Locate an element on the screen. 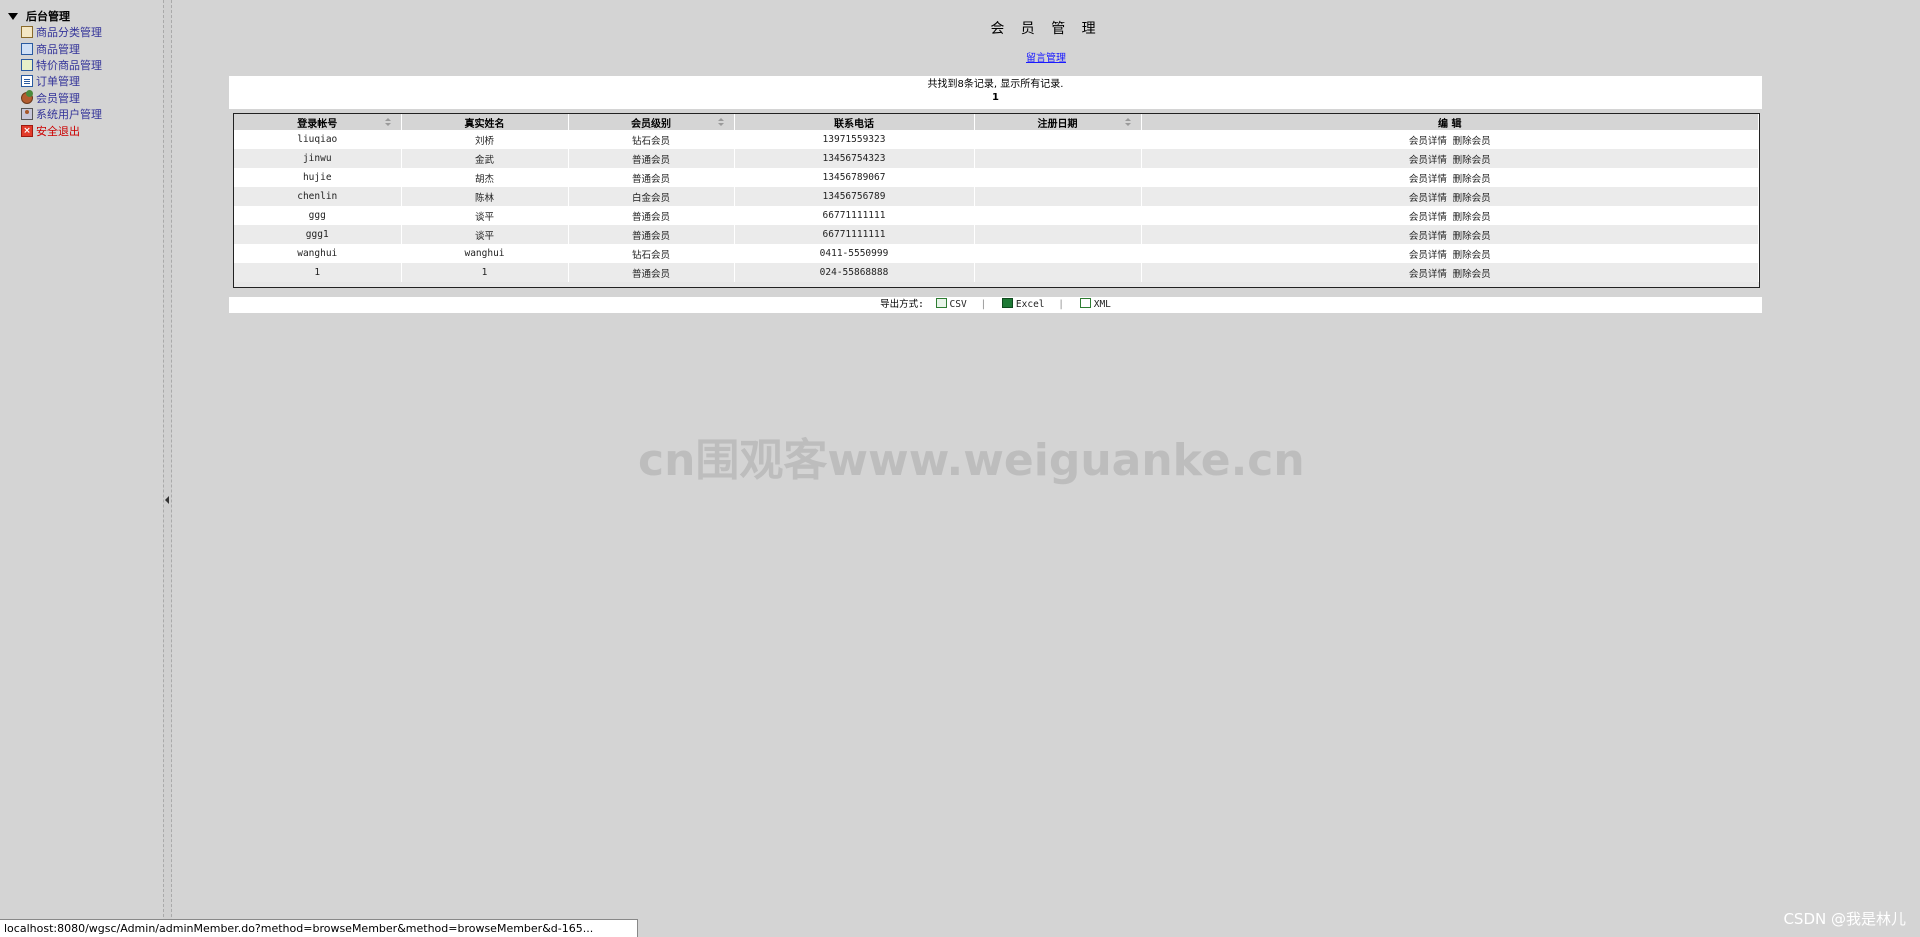 This screenshot has width=1920, height=937. export-csv-link: CSV is located at coordinates (958, 304).